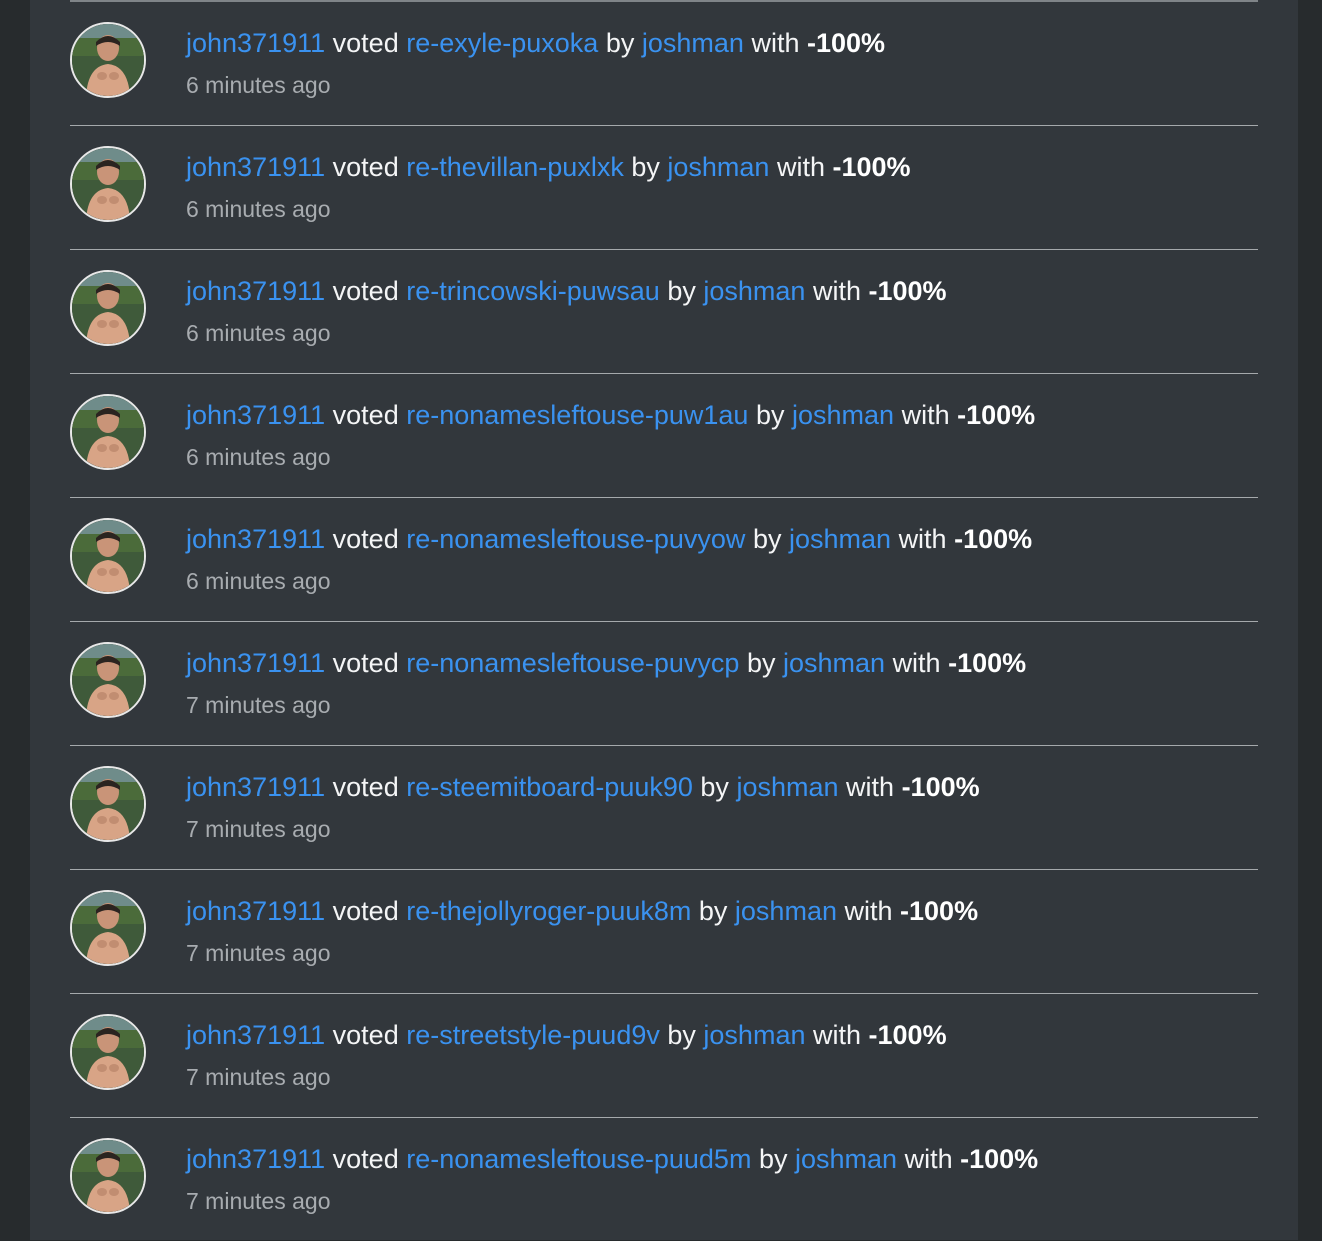 This screenshot has height=1241, width=1322. I want to click on post-link: re-thevillan-puxlxk, so click(515, 167).